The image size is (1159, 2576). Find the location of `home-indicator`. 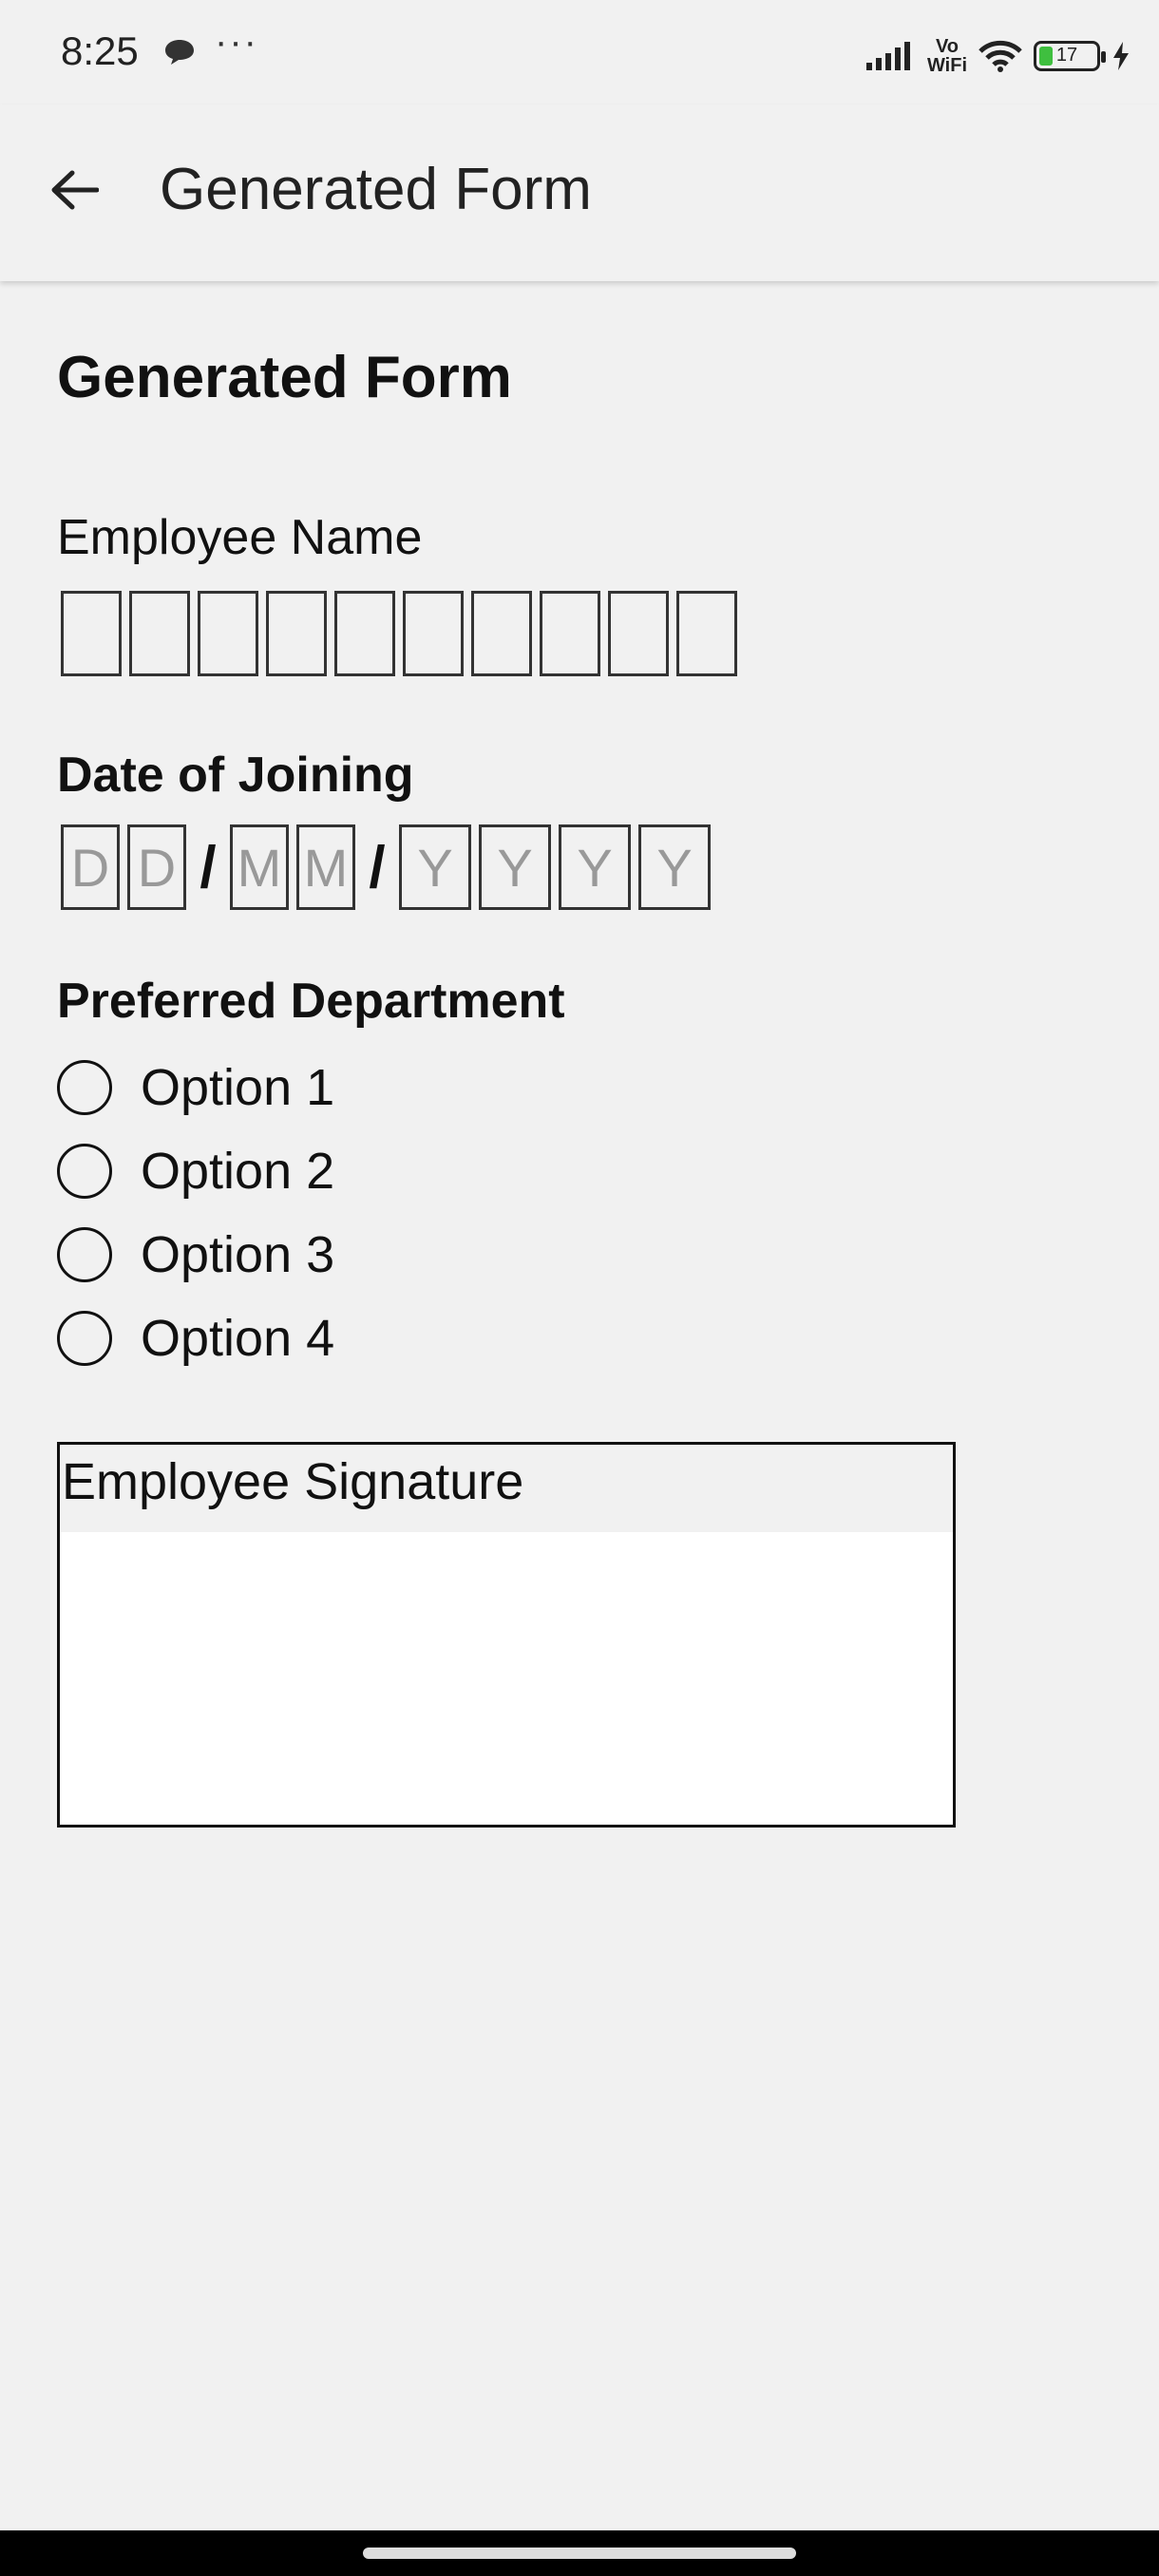

home-indicator is located at coordinates (579, 2553).